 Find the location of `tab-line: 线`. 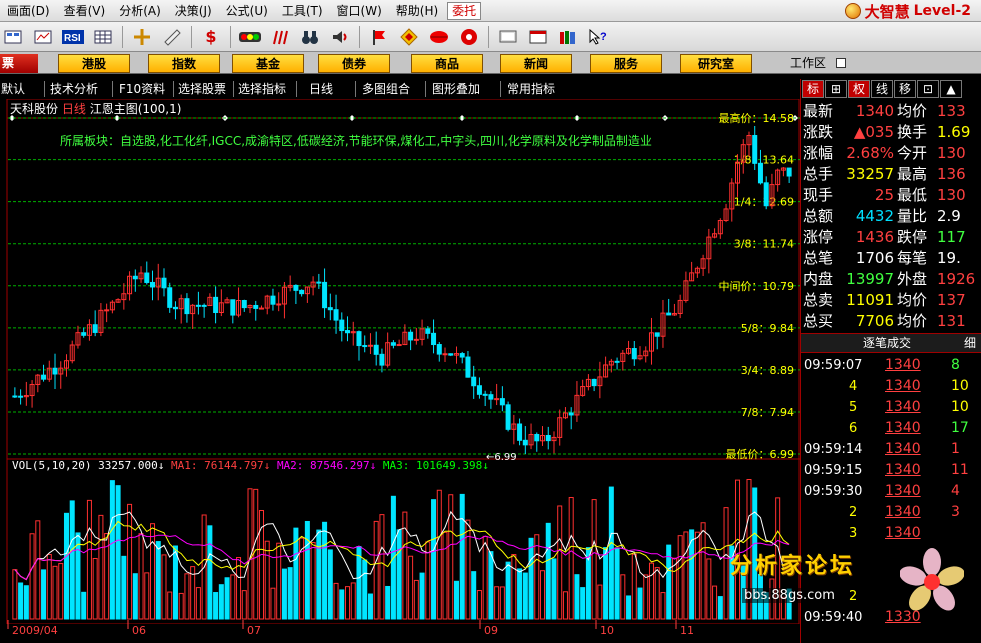

tab-line: 线 is located at coordinates (882, 89).